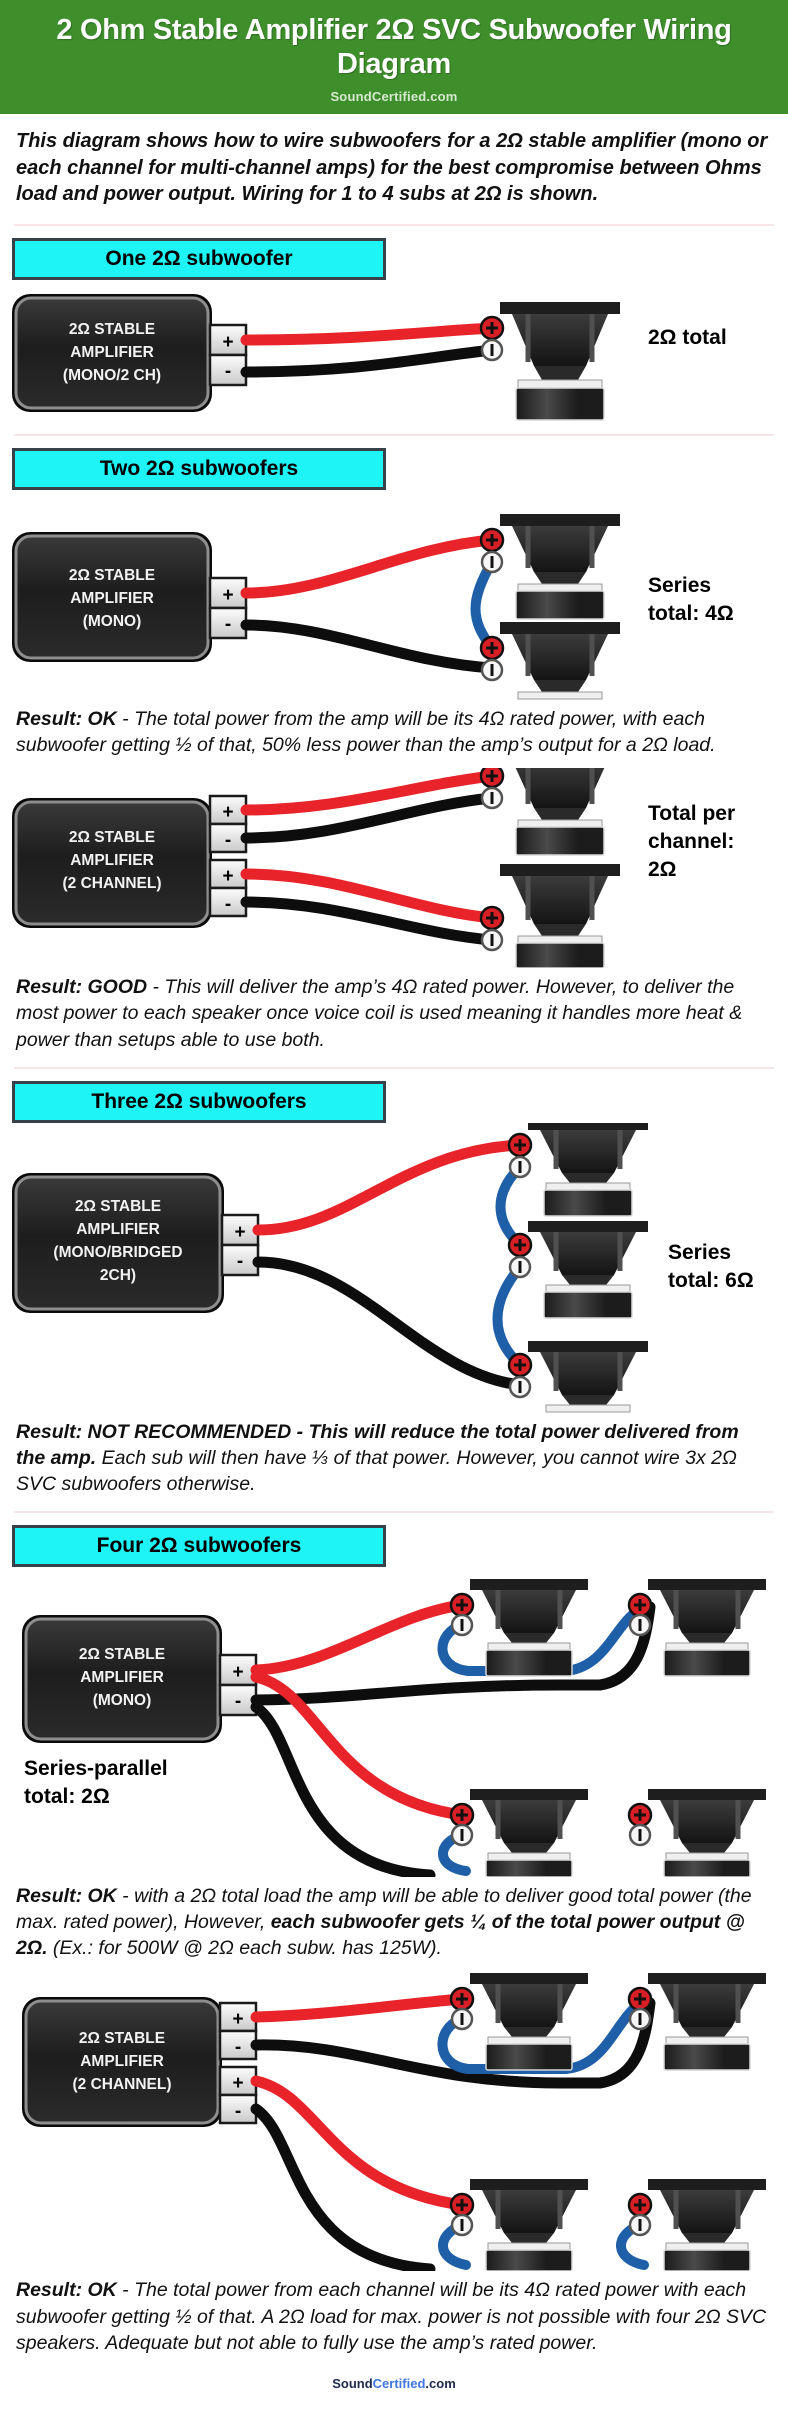 This screenshot has width=788, height=2430. What do you see at coordinates (394, 2121) in the screenshot?
I see `diagram-four-subs-2ch: 2Ω STABLE AMPLIFIER (2 CHANNEL) + - + -` at bounding box center [394, 2121].